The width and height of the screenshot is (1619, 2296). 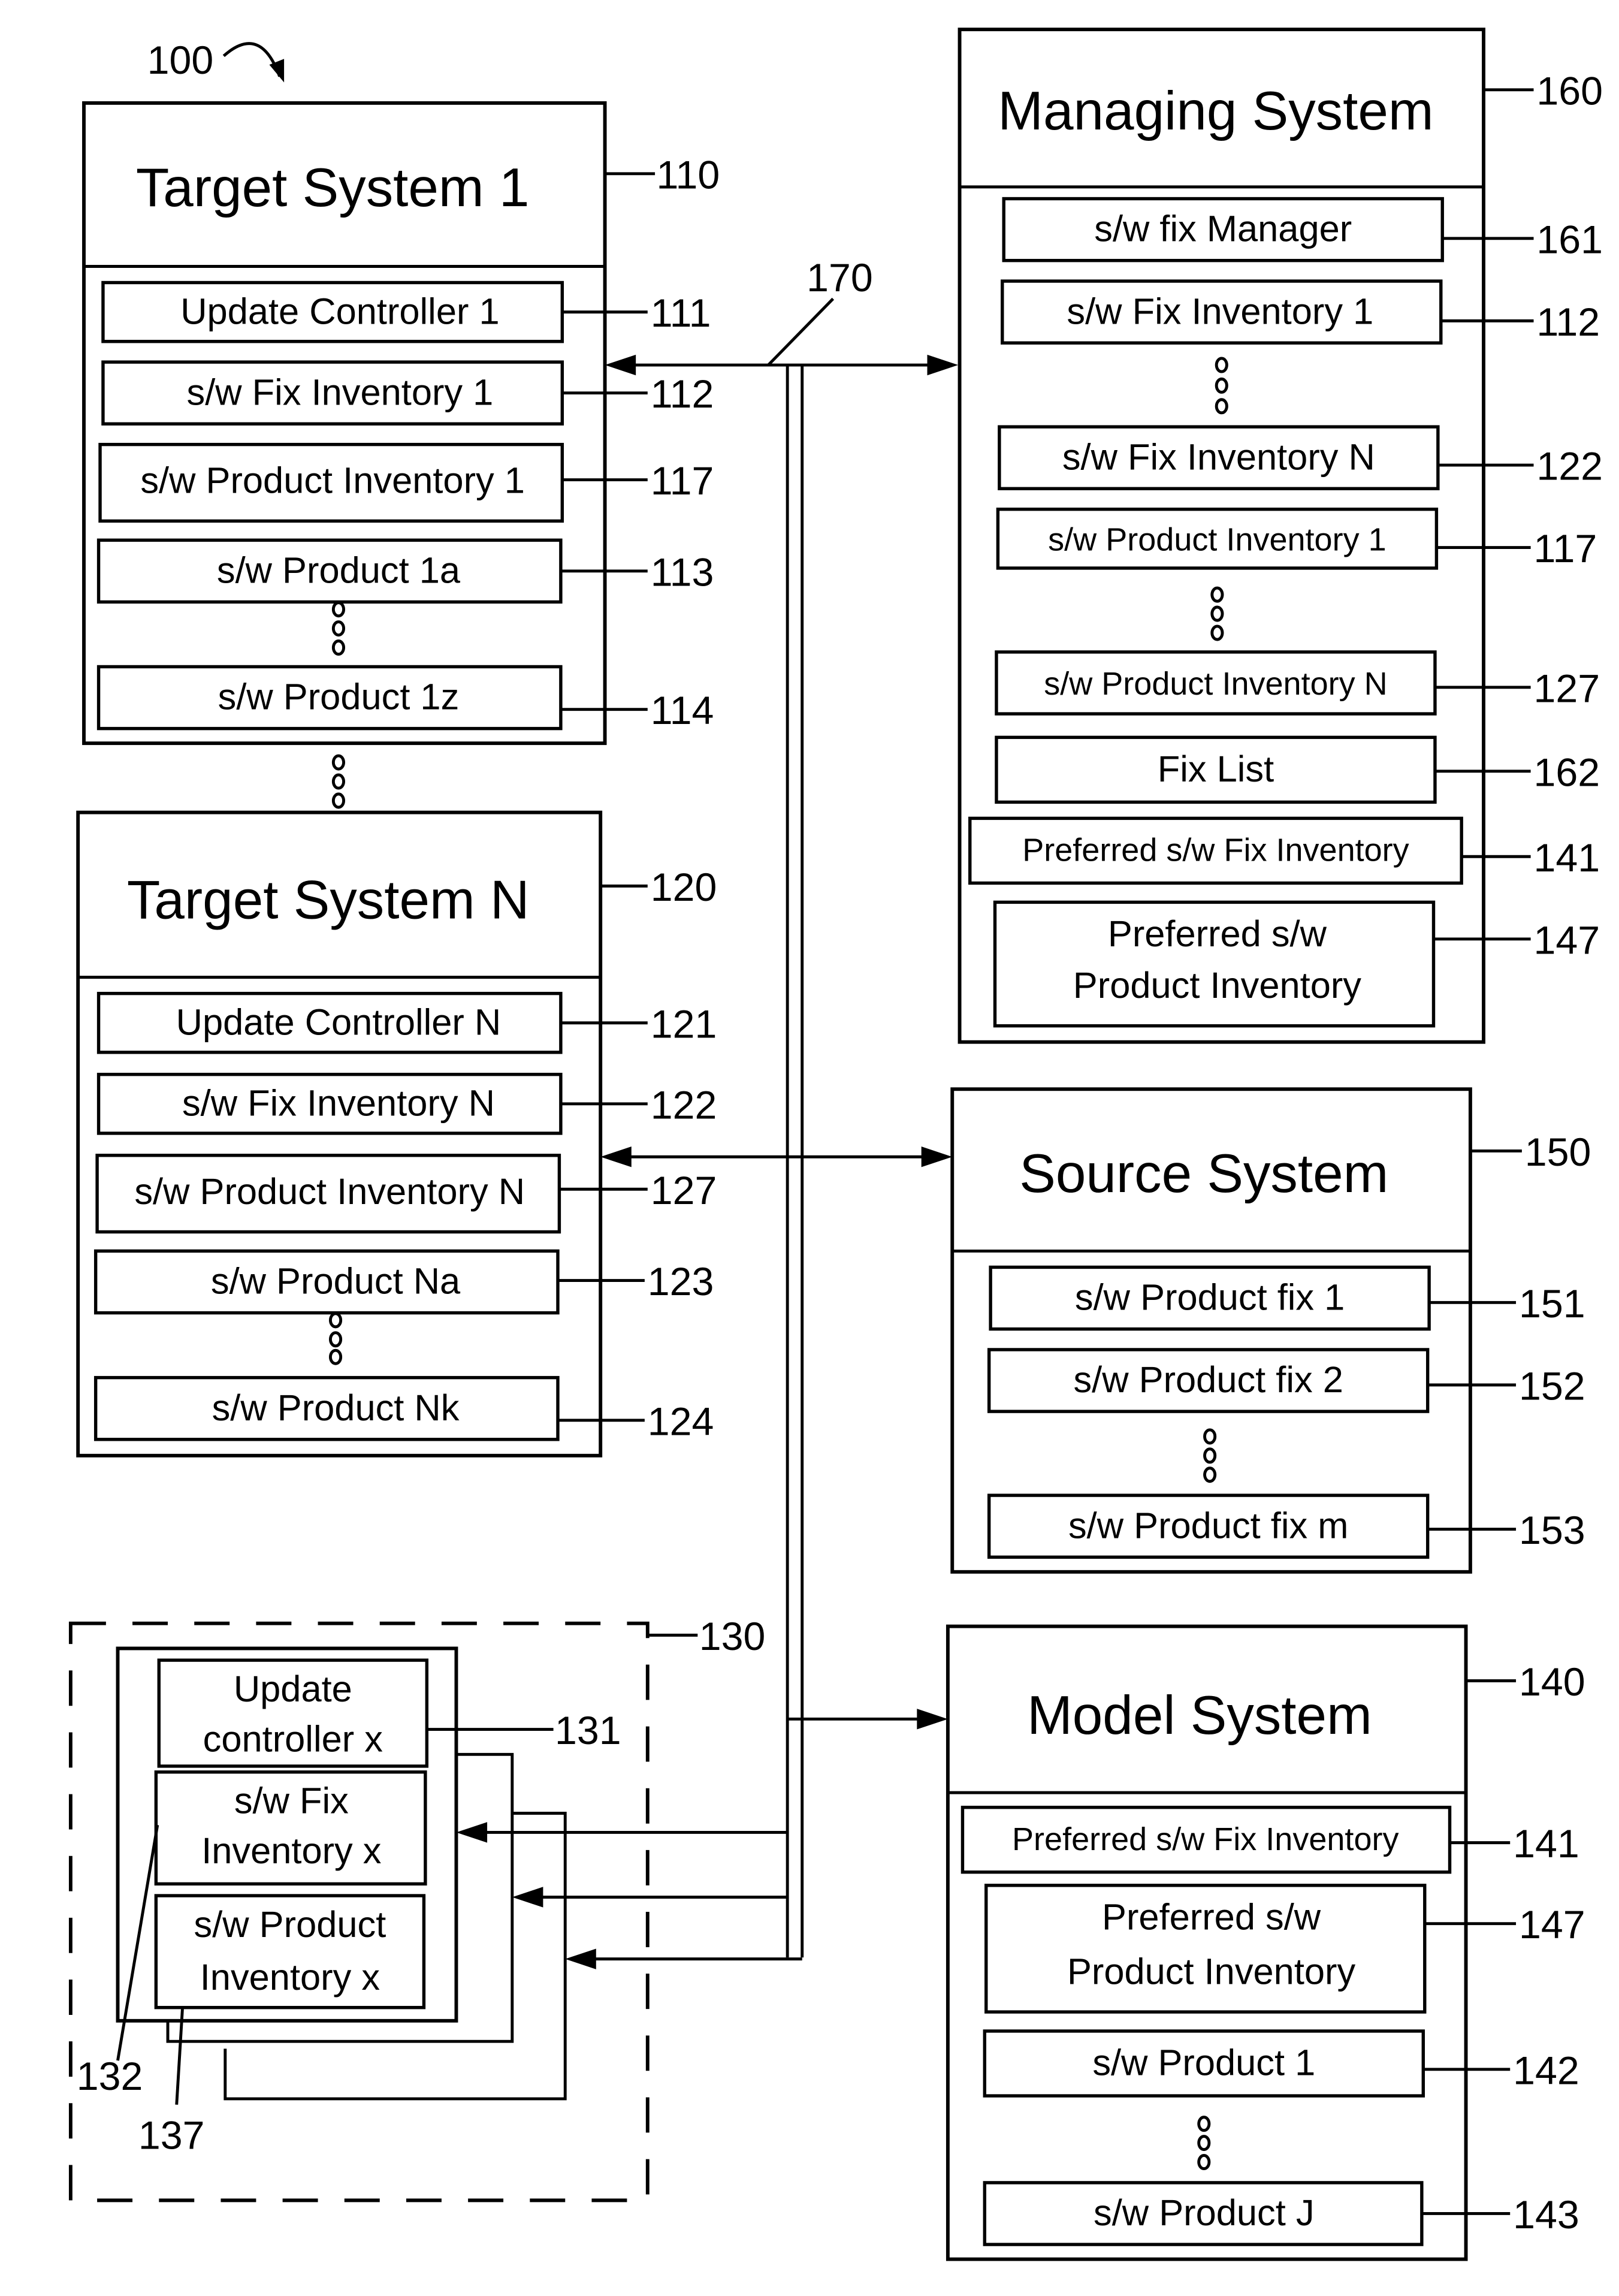 I want to click on ref-label: 137, so click(x=171, y=2135).